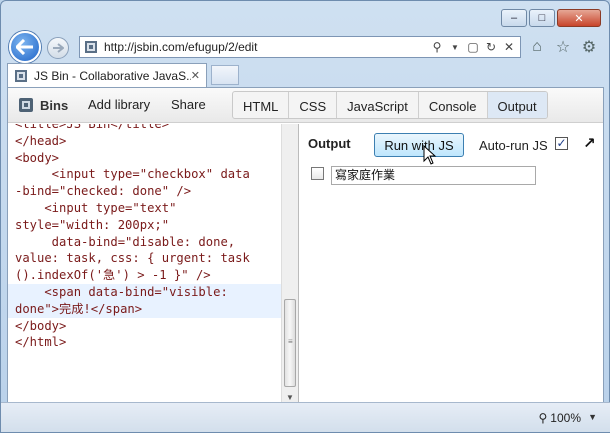  What do you see at coordinates (473, 47) in the screenshot?
I see `lock-icon: ▢` at bounding box center [473, 47].